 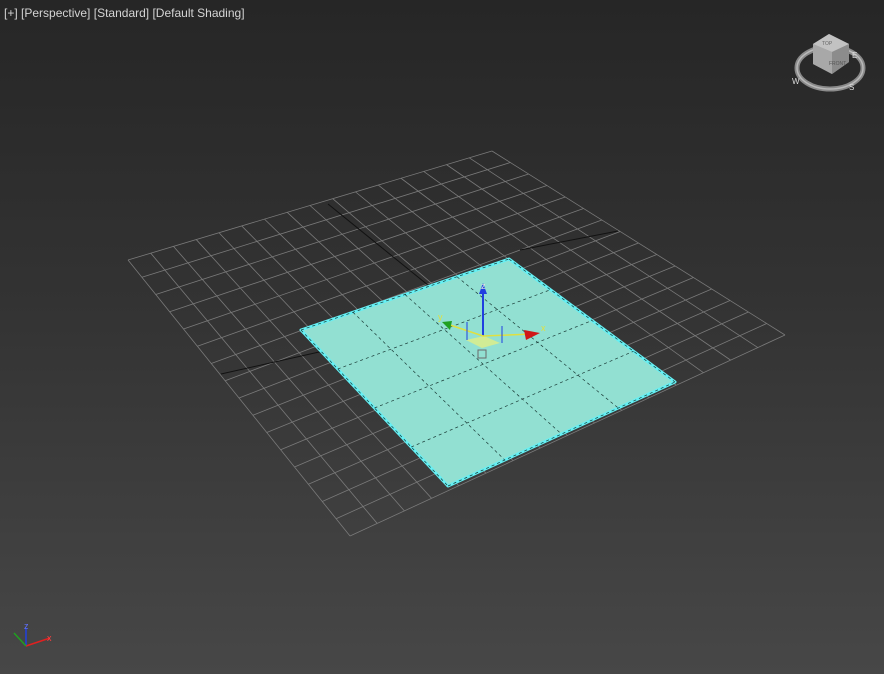 What do you see at coordinates (543, 328) in the screenshot?
I see `gizmo-x-label: x` at bounding box center [543, 328].